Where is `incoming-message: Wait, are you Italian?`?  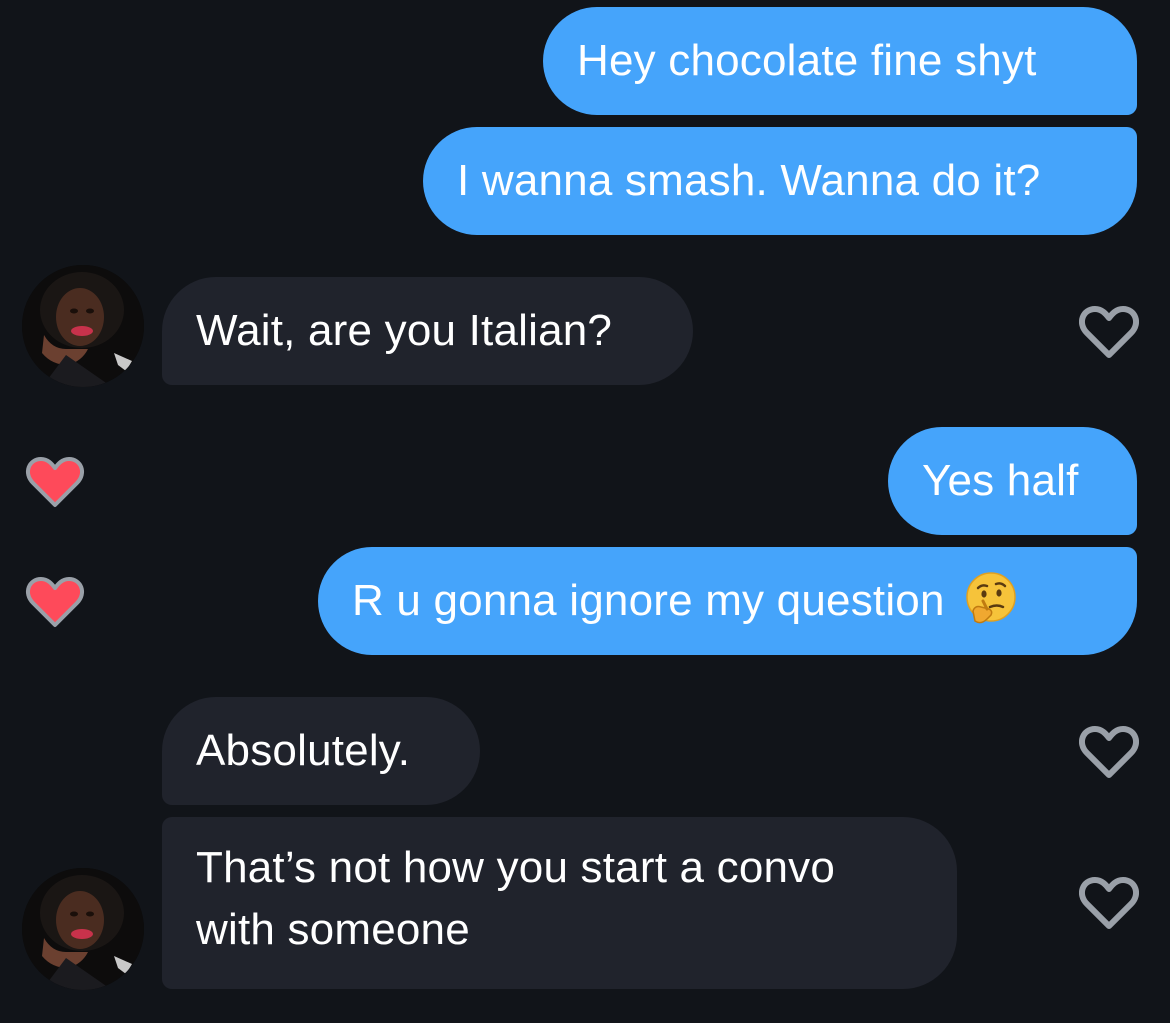 incoming-message: Wait, are you Italian? is located at coordinates (427, 331).